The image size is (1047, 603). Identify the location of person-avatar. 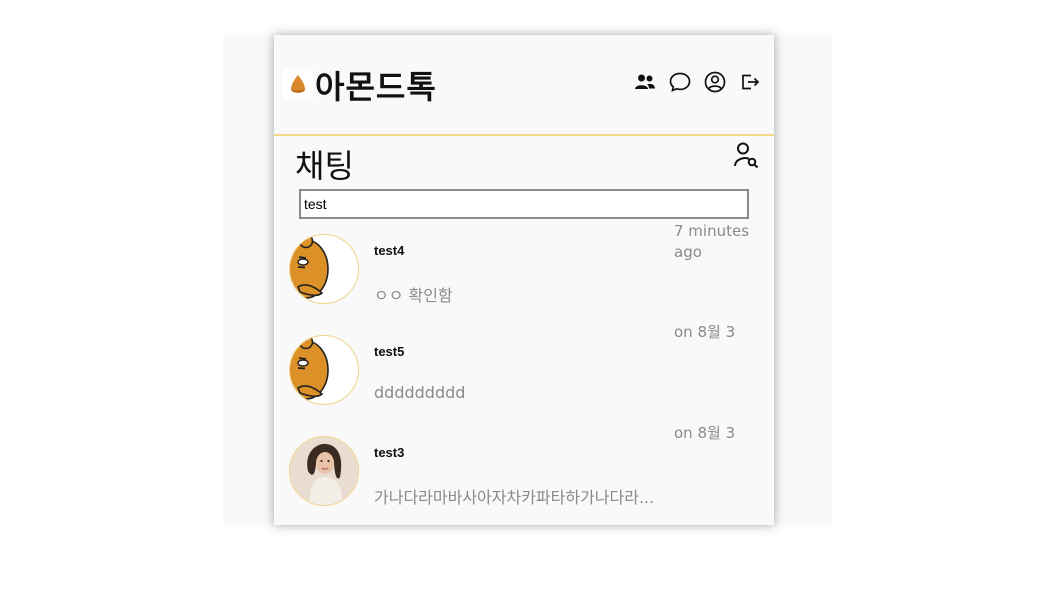
(324, 471).